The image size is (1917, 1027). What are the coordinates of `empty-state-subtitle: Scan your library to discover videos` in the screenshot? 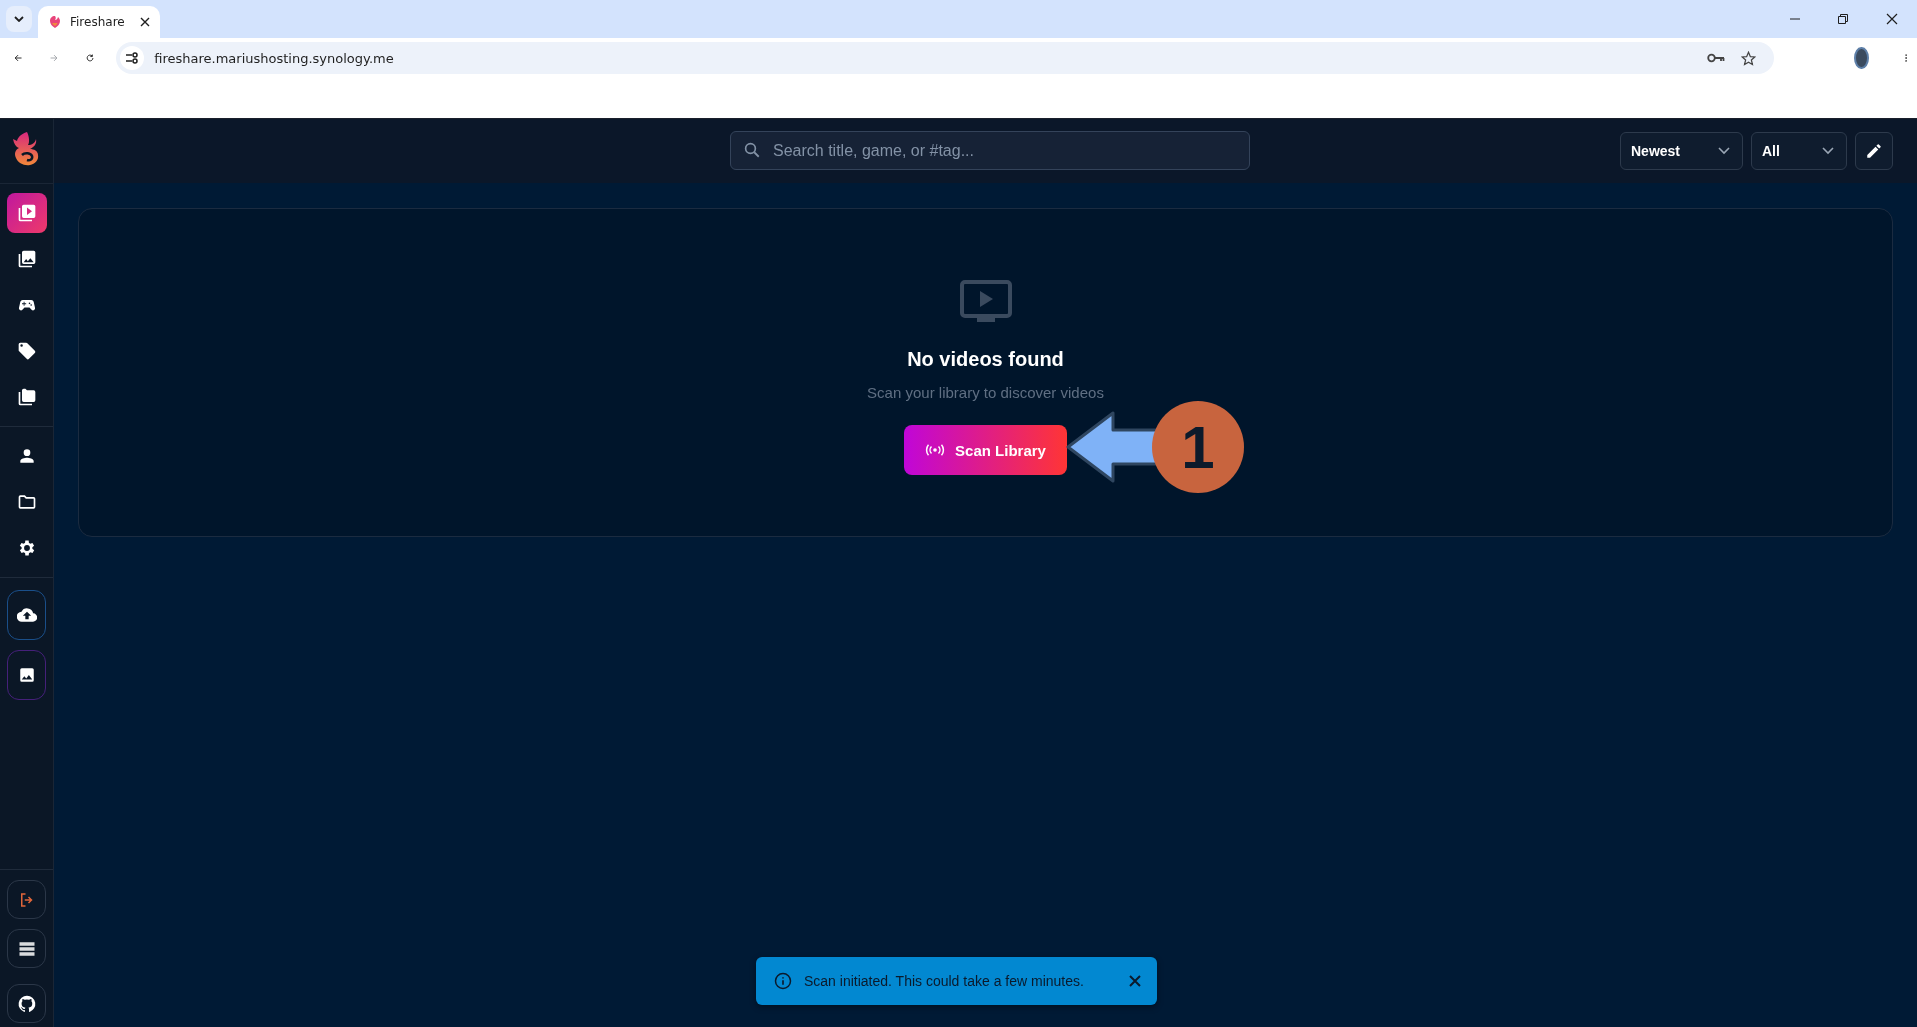 It's located at (985, 392).